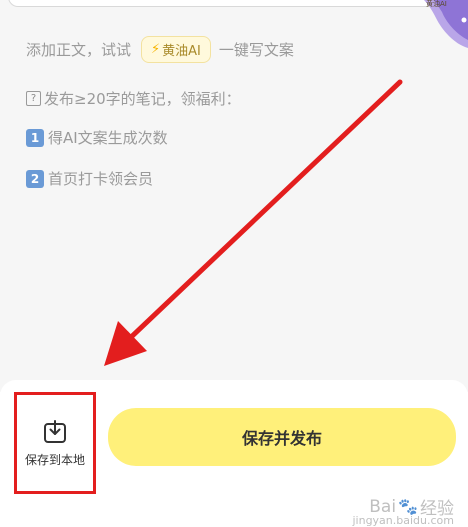 The image size is (468, 527). I want to click on mascot-icon: 黄油AI, so click(446, 24).